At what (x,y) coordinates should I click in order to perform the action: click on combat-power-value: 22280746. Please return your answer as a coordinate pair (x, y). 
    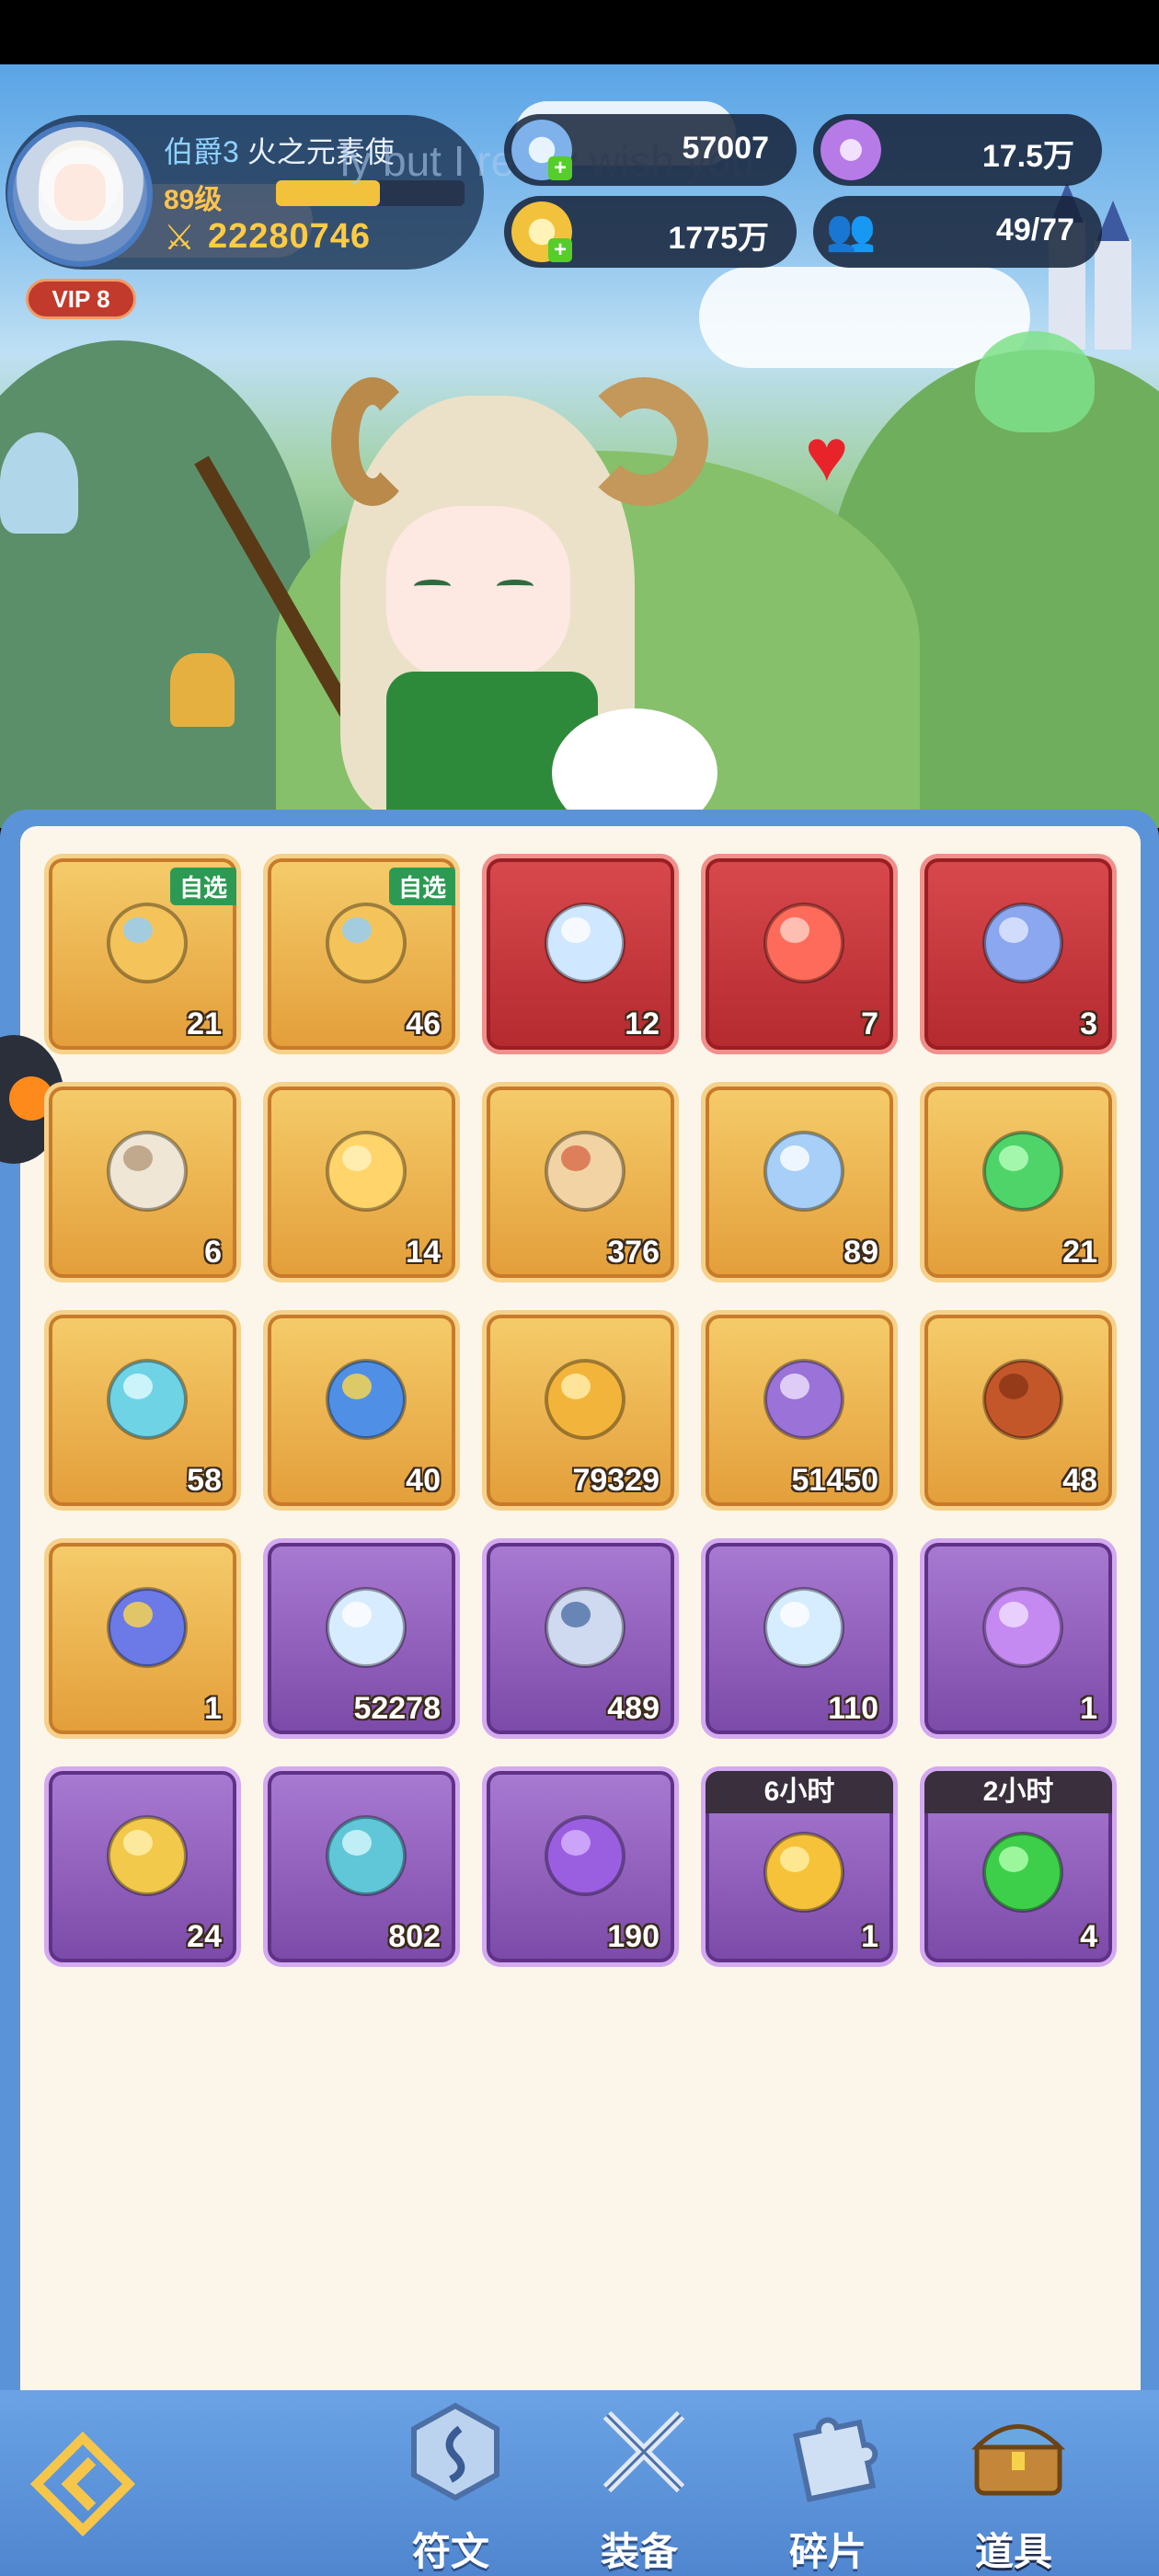
    Looking at the image, I should click on (290, 236).